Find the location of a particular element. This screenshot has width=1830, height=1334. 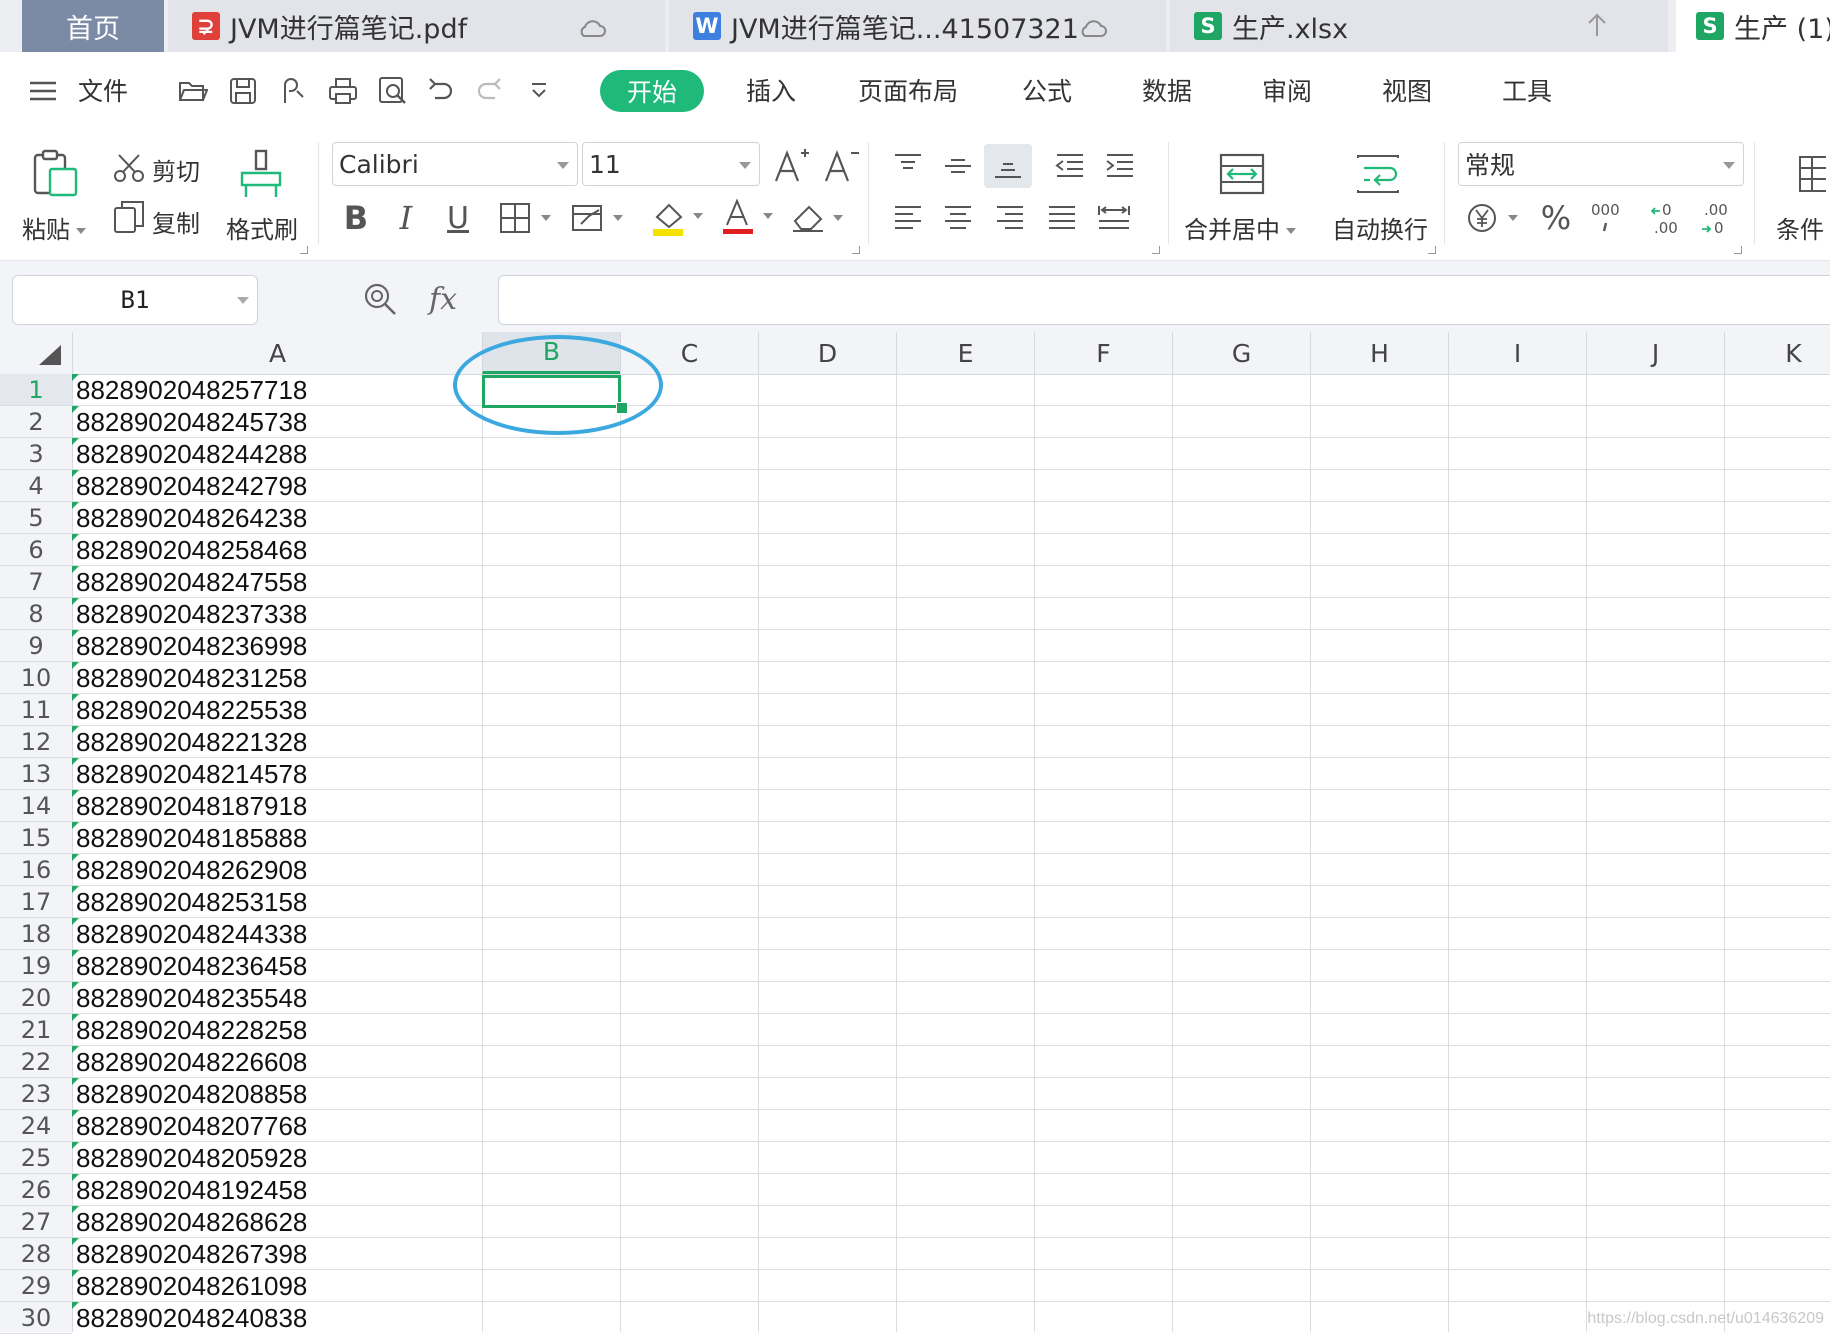

format-painter-button: 格式刷 is located at coordinates (262, 227).